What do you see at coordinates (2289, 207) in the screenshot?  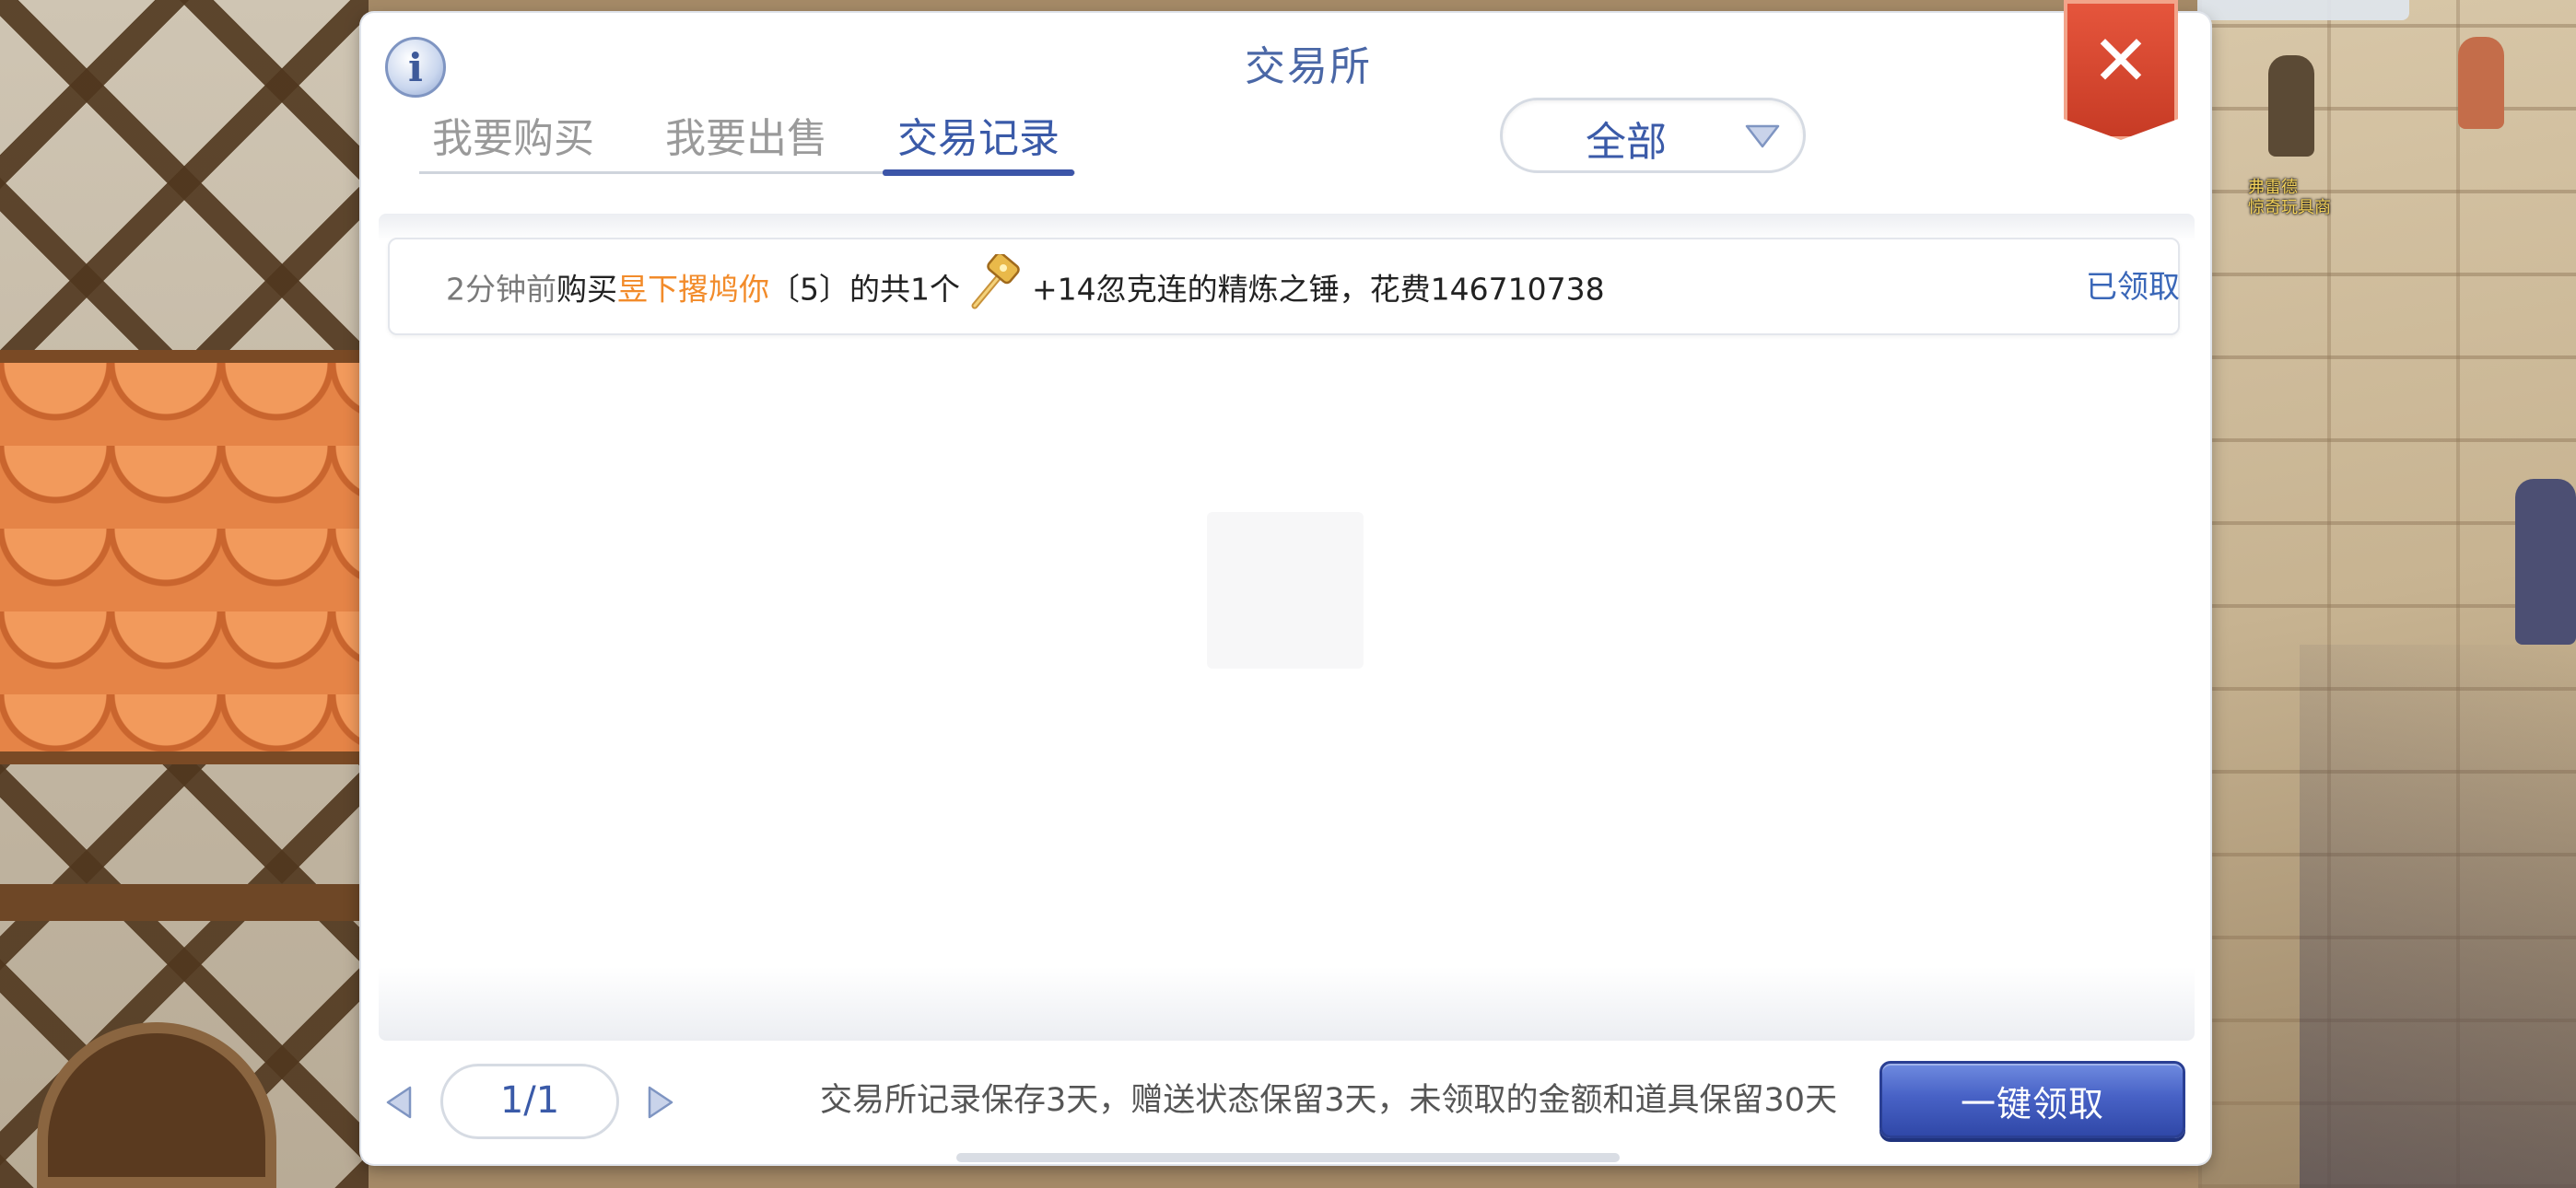 I see `npc-shop-name: 惊奇玩具商` at bounding box center [2289, 207].